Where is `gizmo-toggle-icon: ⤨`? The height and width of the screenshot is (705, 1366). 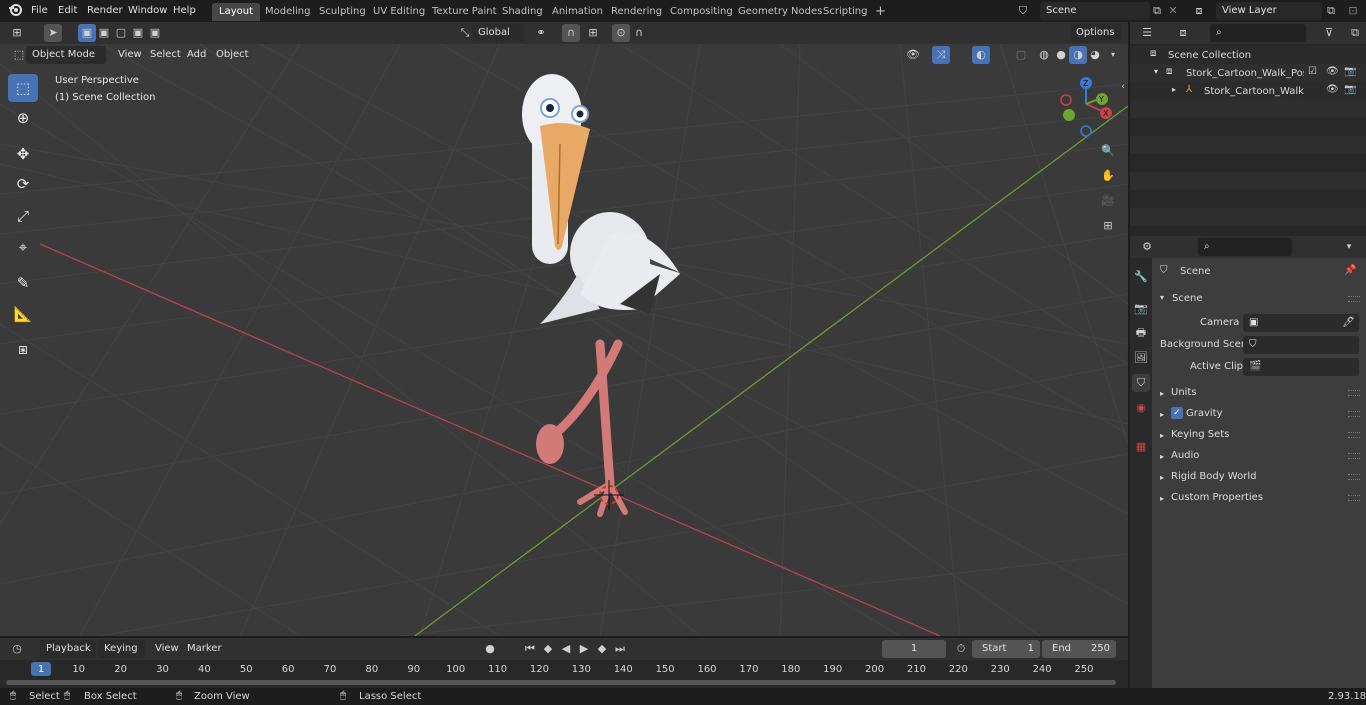 gizmo-toggle-icon: ⤨ is located at coordinates (941, 55).